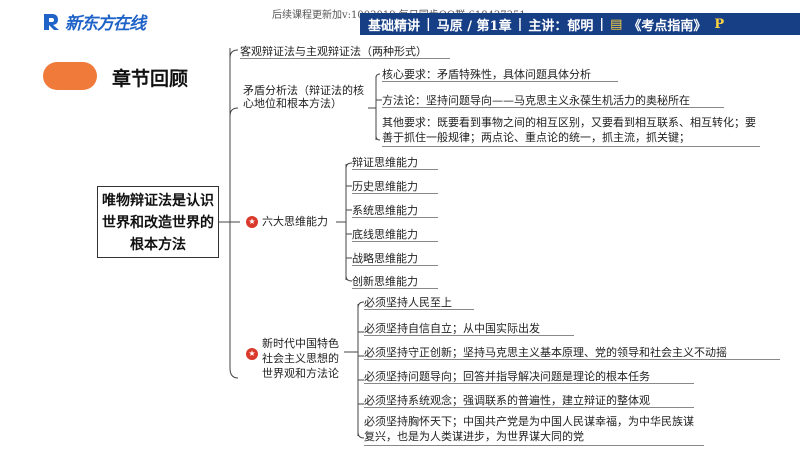 This screenshot has height=450, width=800. I want to click on leaf-innovative-thinking: 创新思维能力, so click(395, 281).